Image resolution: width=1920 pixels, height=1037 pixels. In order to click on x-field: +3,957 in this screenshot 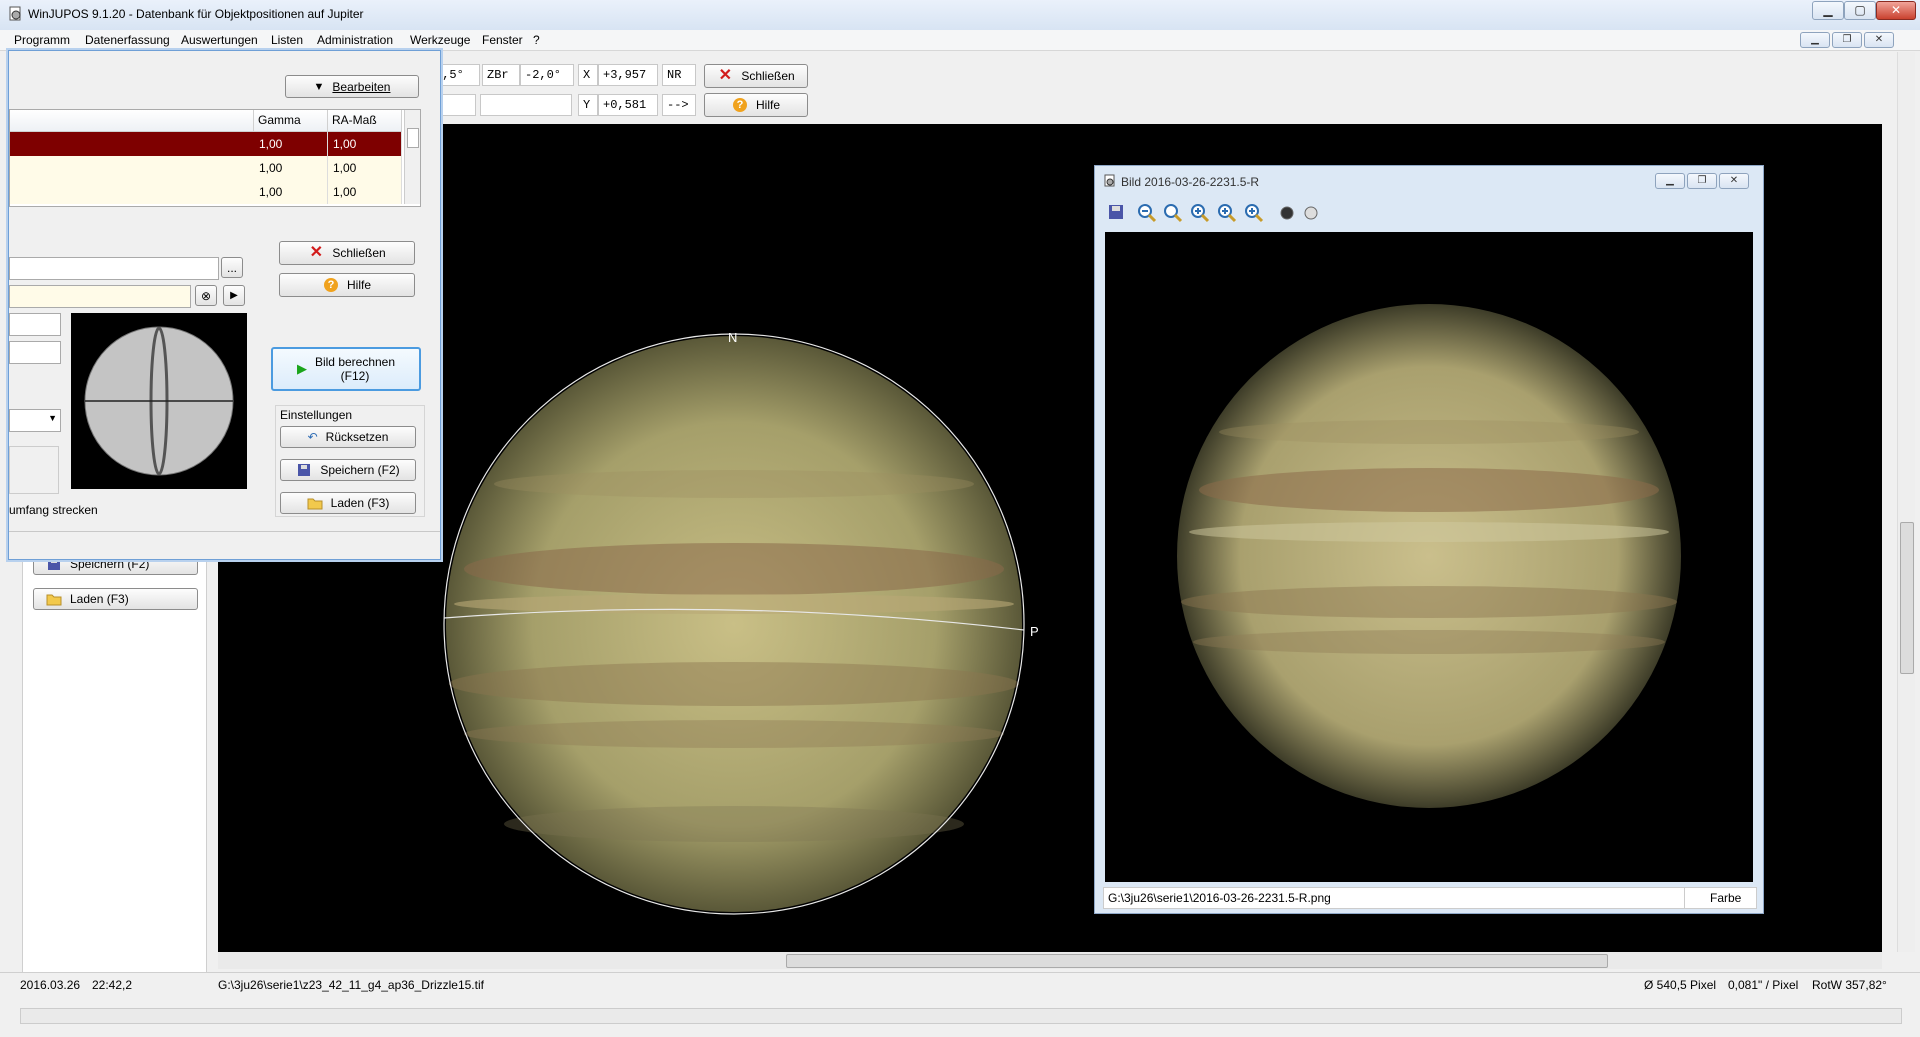, I will do `click(628, 75)`.